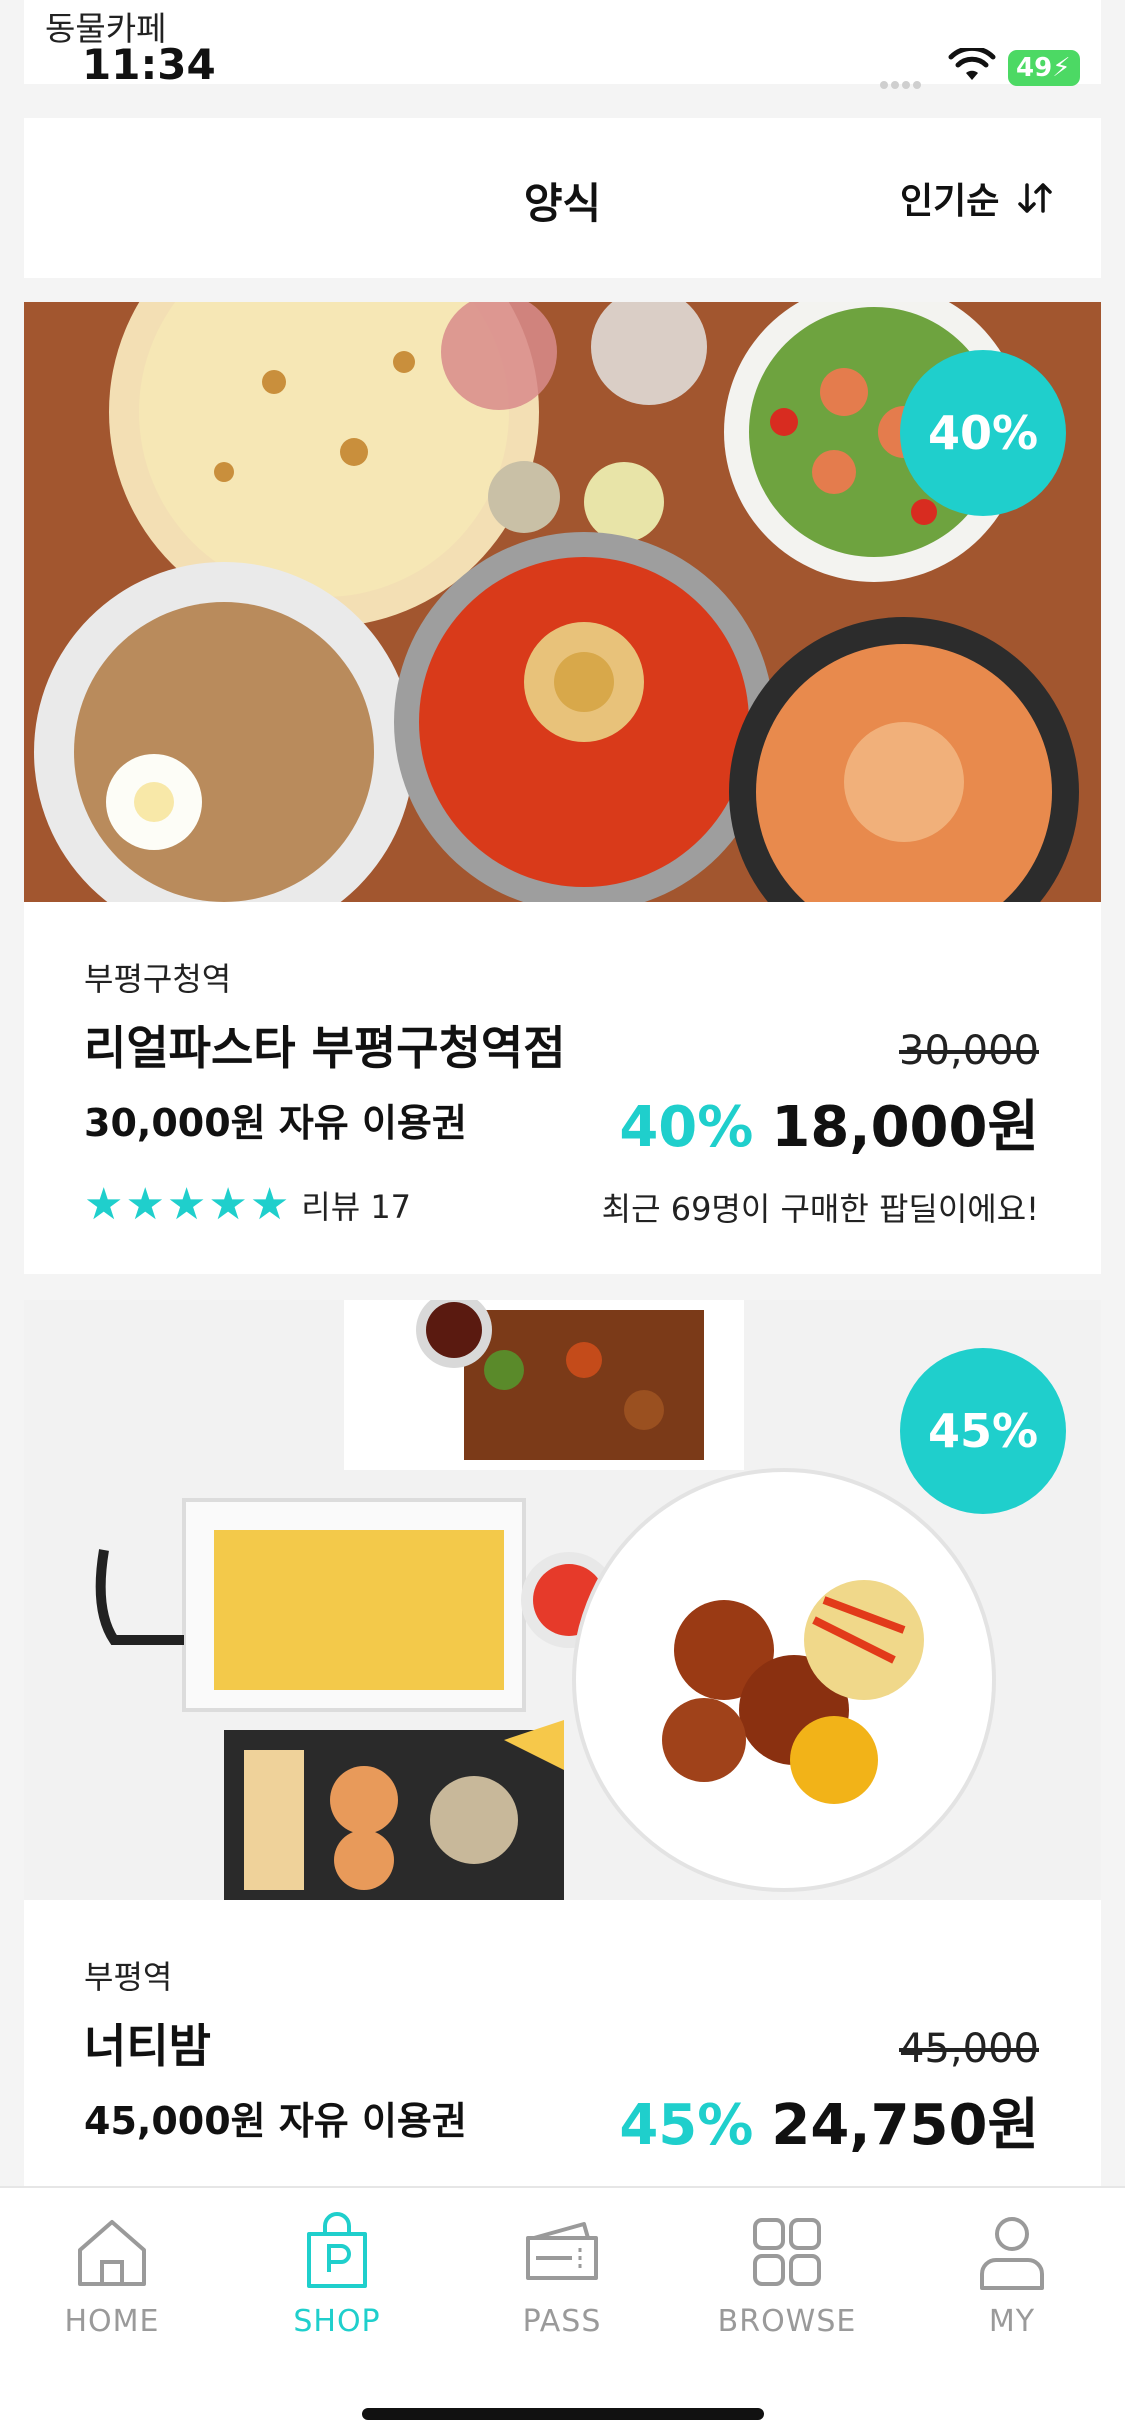  I want to click on voucher-title: 45,000원 자유 이용권, so click(275, 2121).